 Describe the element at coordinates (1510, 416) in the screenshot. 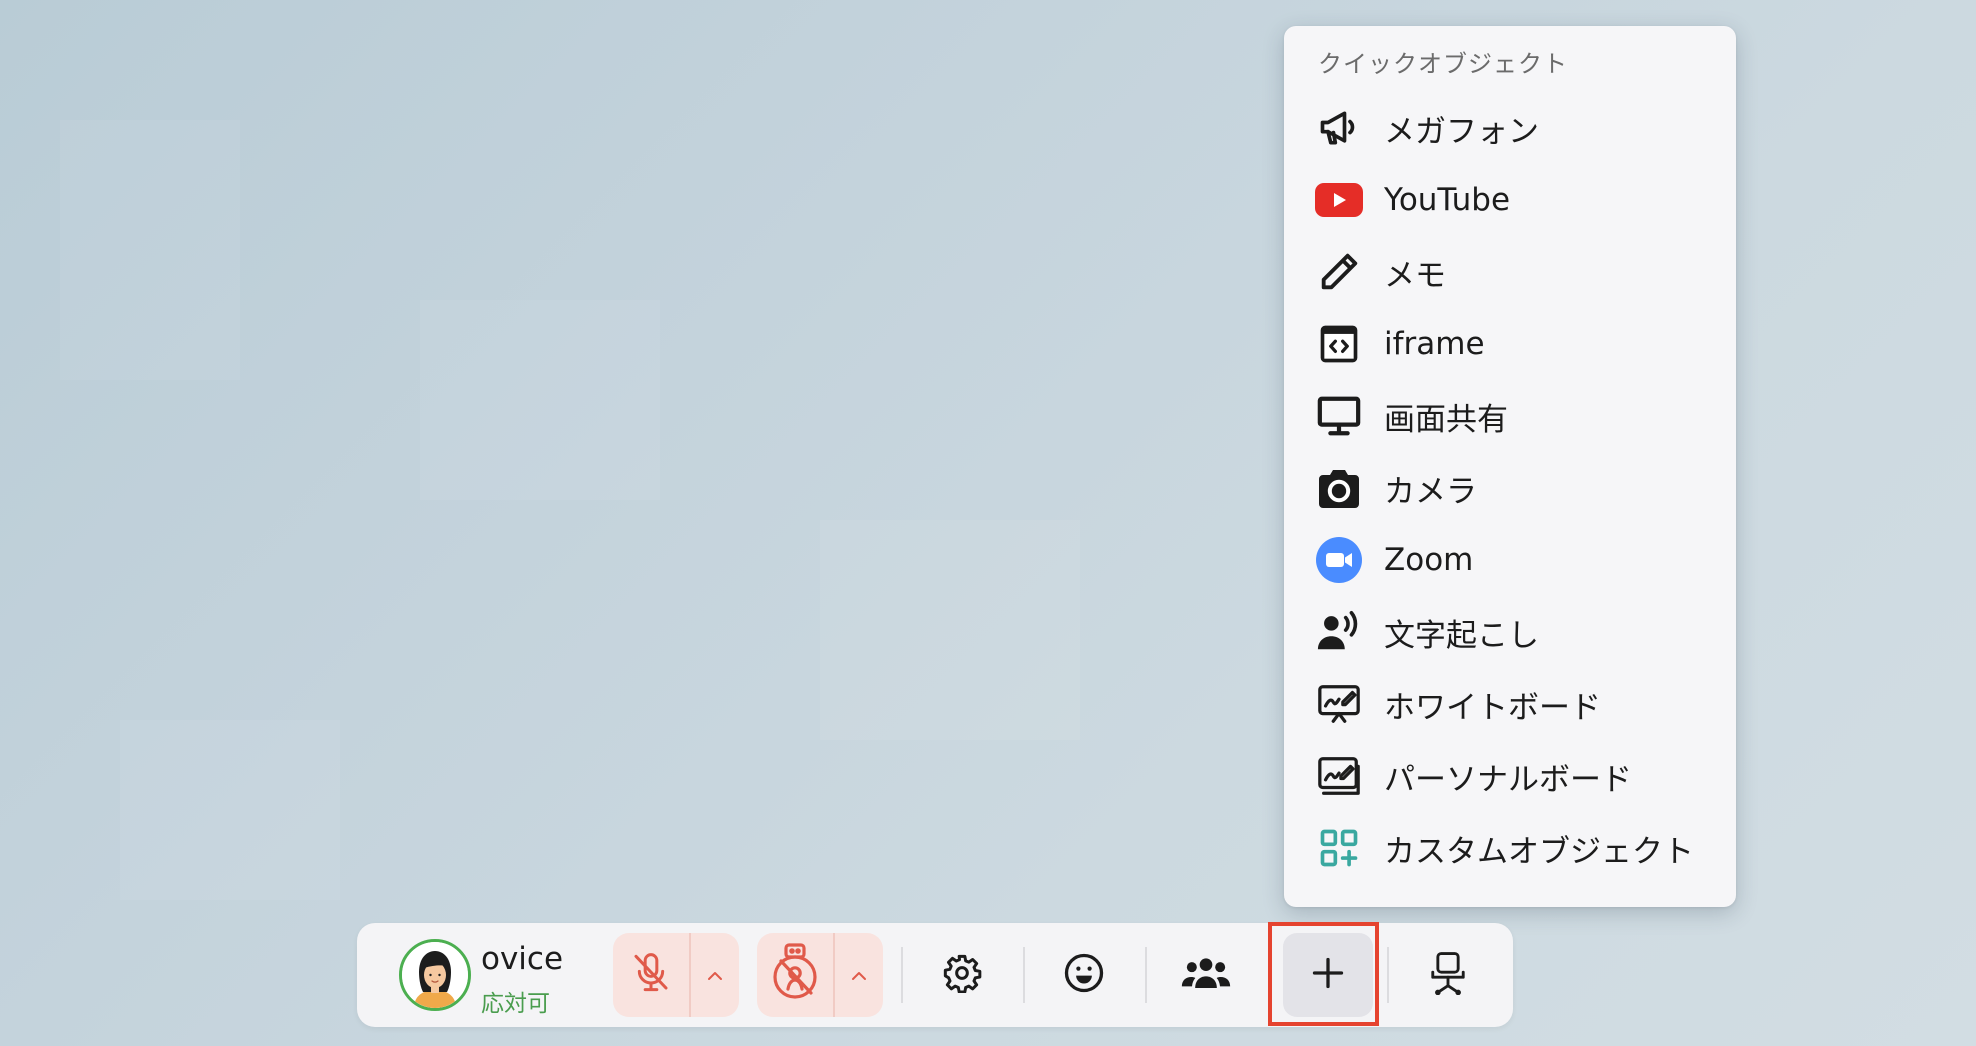

I see `menu-item-screen-share: 画面共有` at that location.